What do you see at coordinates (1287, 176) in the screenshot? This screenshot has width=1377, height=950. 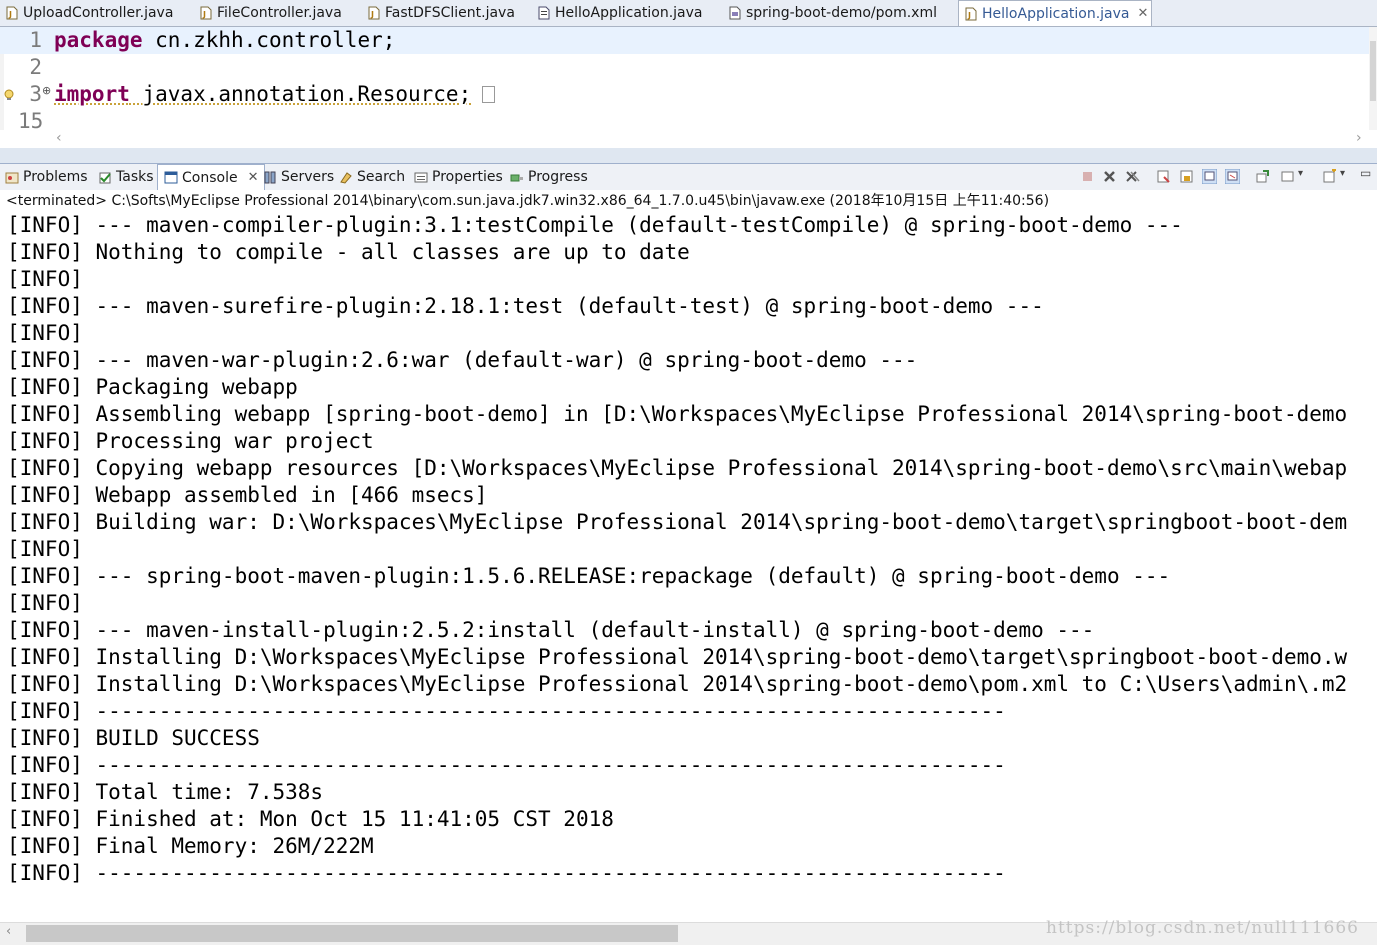 I see `display-console-icon` at bounding box center [1287, 176].